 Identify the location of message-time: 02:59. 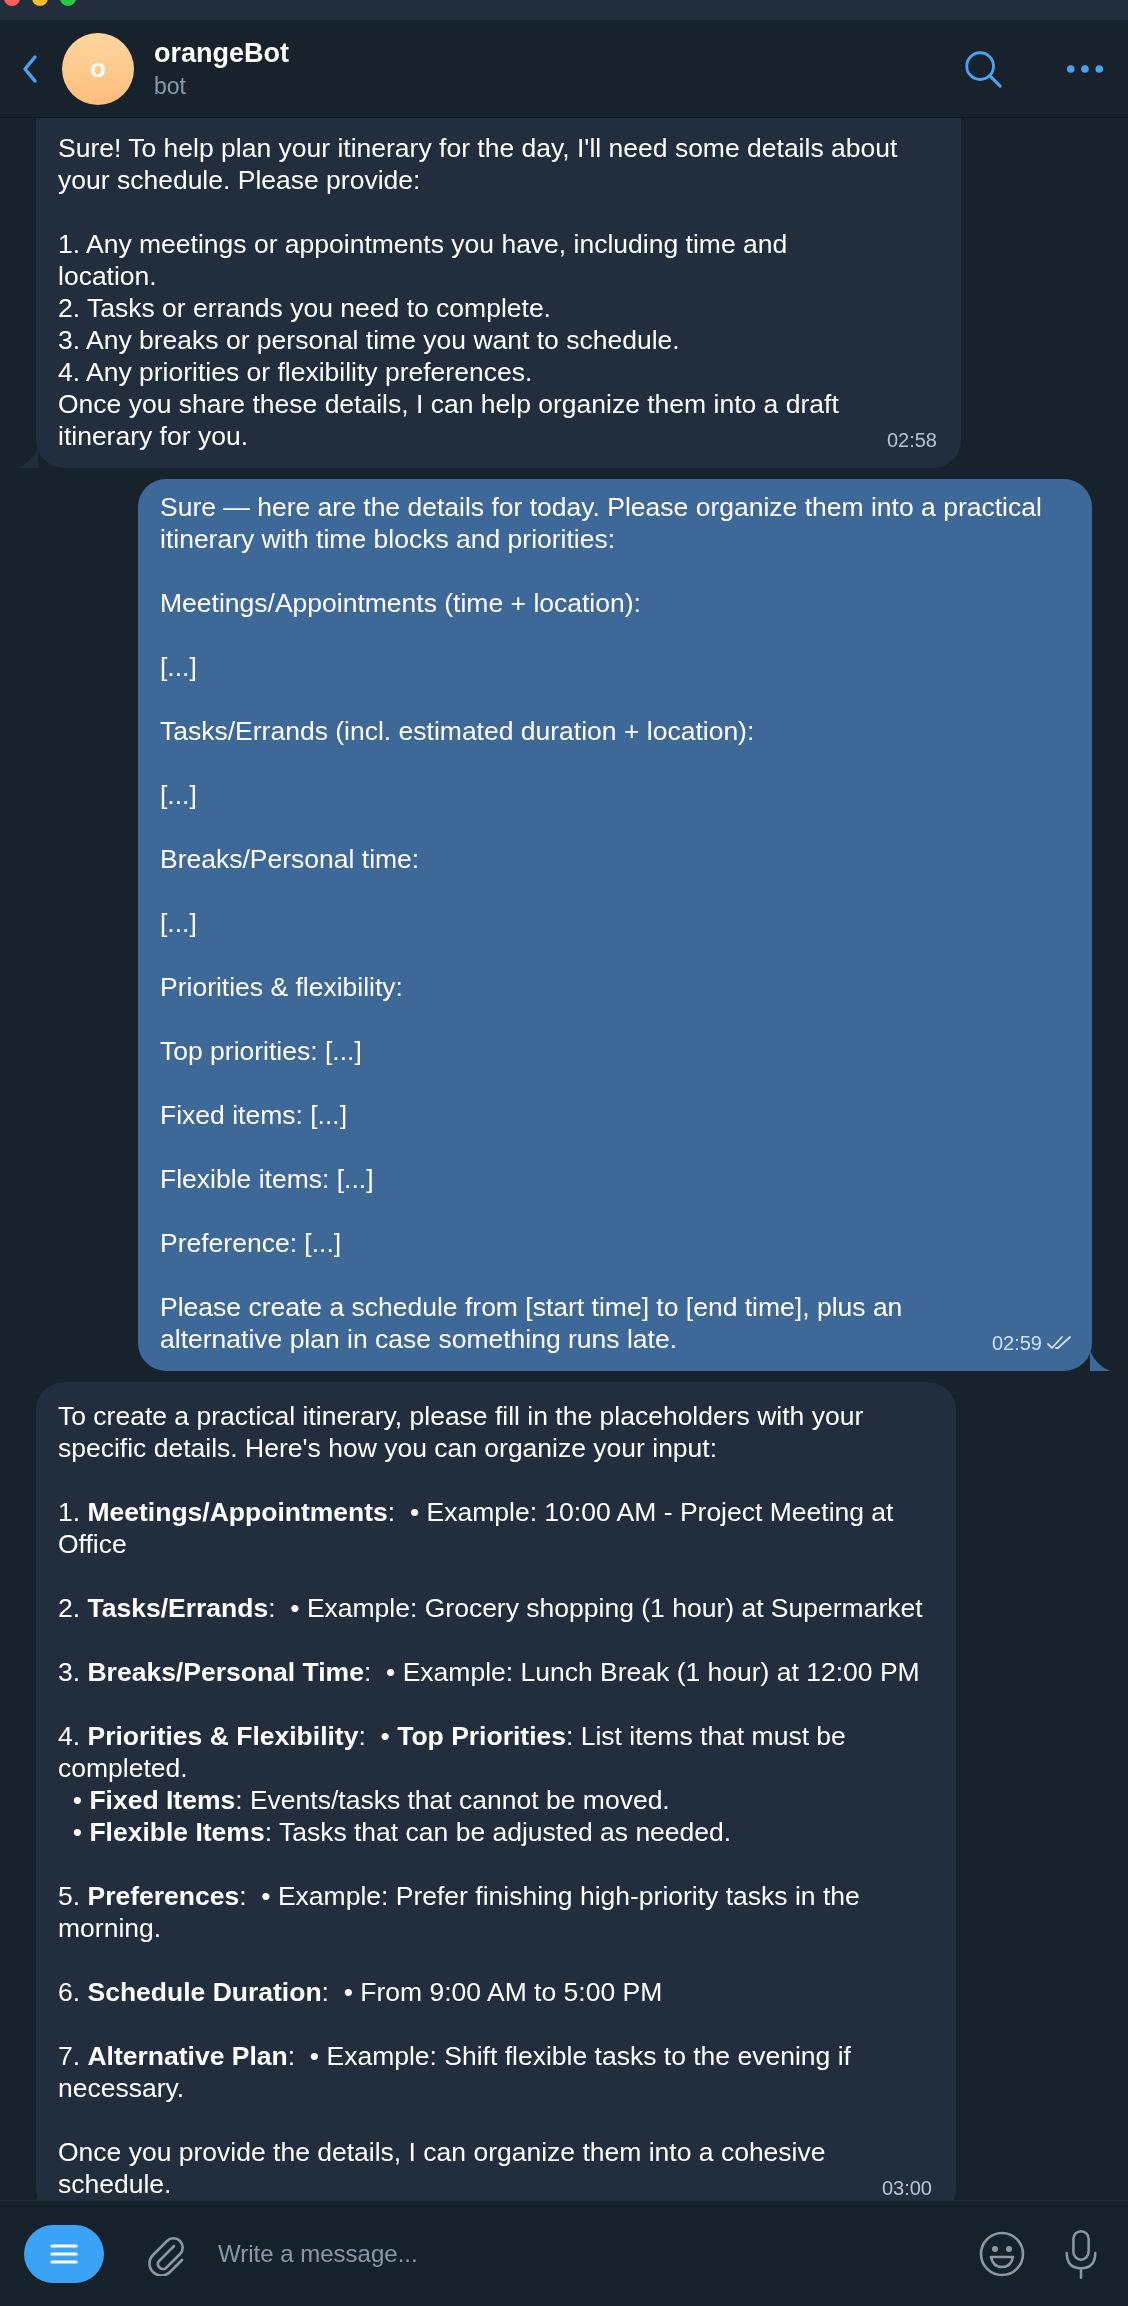
(1016, 1343).